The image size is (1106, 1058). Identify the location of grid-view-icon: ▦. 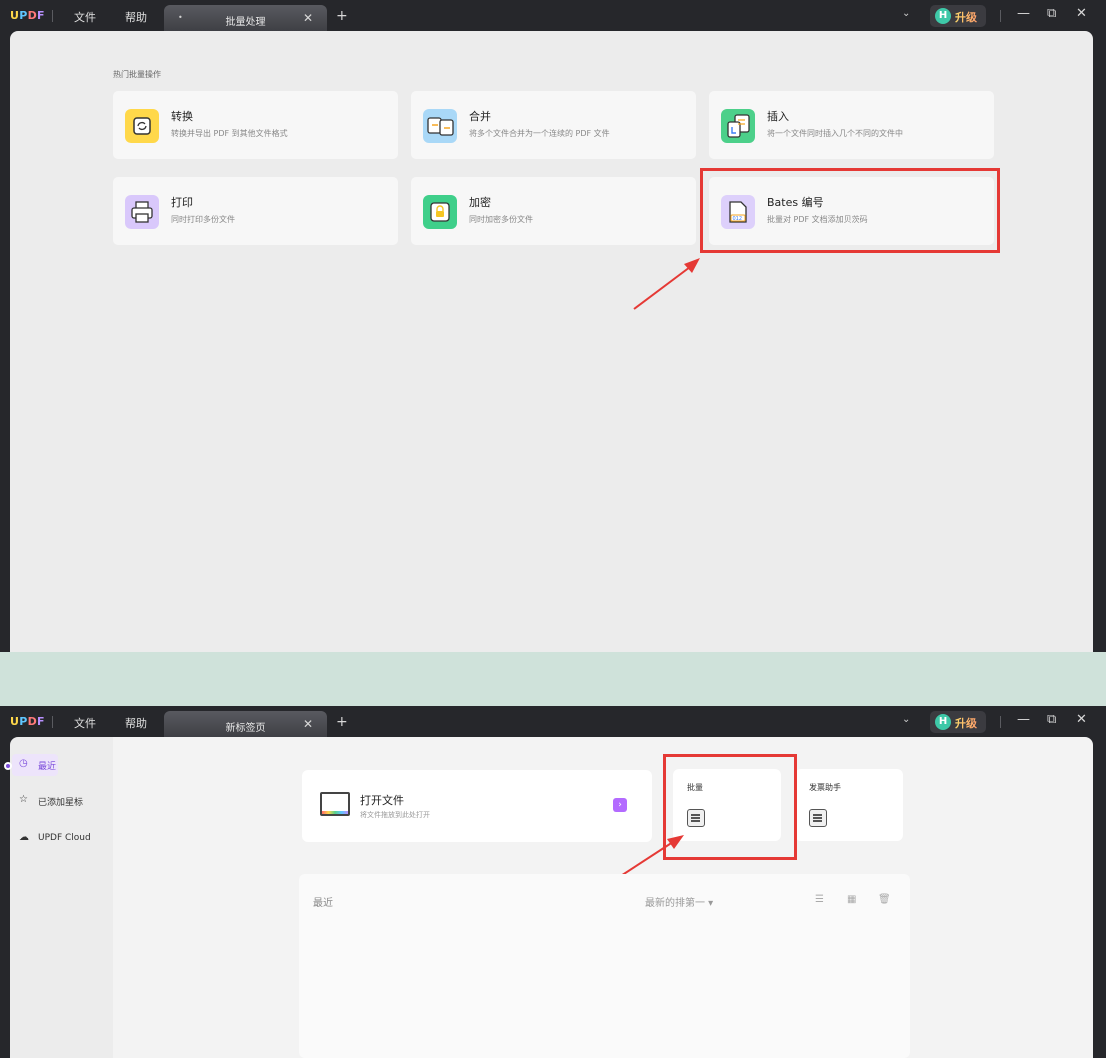
(851, 899).